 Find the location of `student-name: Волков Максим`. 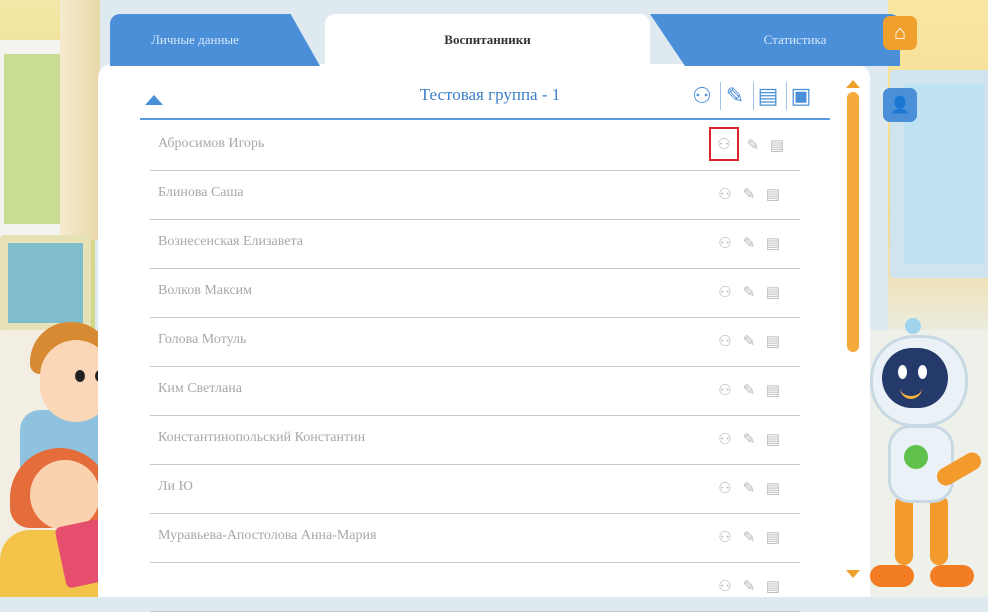

student-name: Волков Максим is located at coordinates (205, 290).